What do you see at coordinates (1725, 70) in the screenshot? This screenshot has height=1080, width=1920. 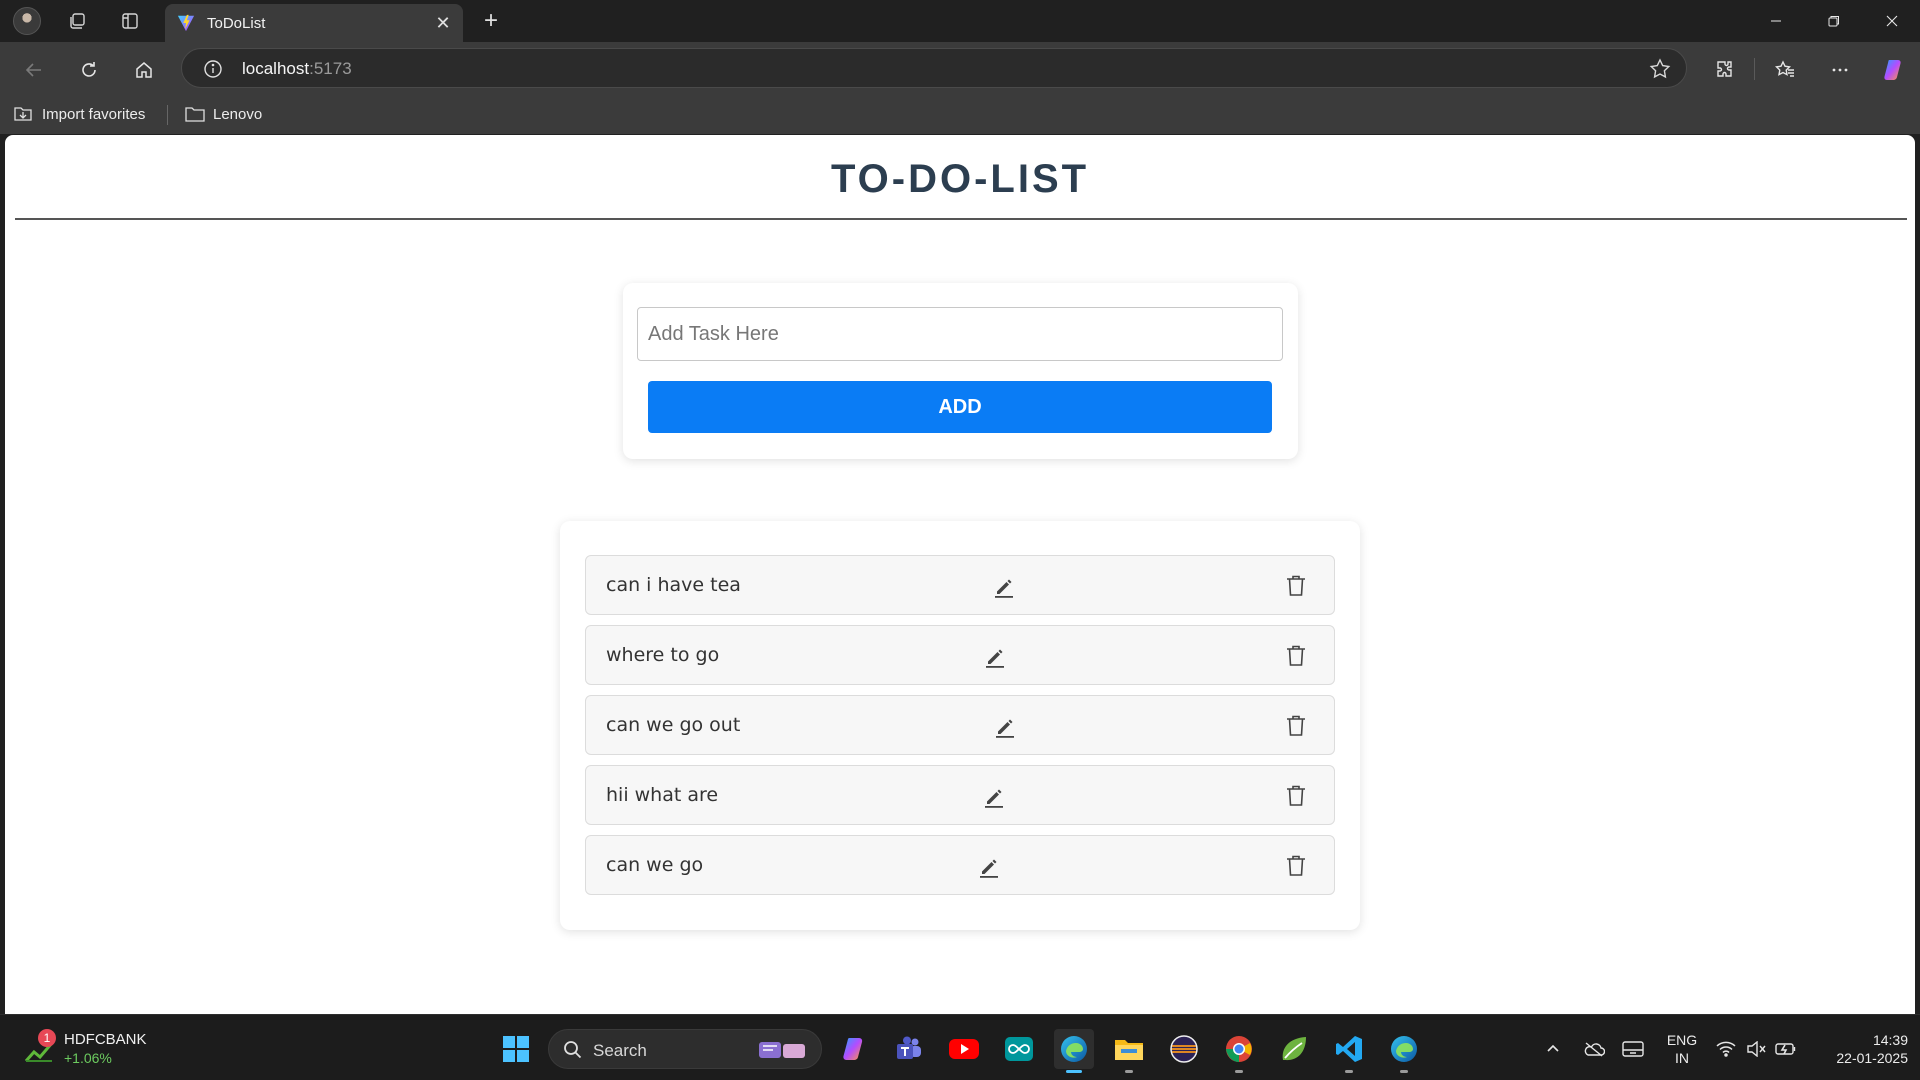 I see `extensions-icon` at bounding box center [1725, 70].